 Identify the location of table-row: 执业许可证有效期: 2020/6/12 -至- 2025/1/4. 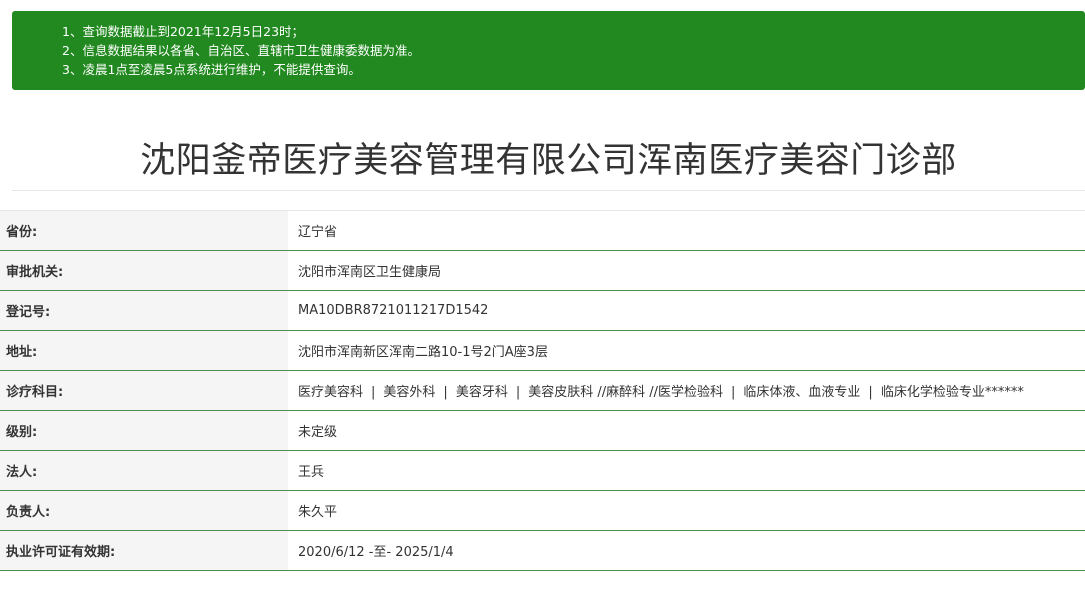
(542, 550).